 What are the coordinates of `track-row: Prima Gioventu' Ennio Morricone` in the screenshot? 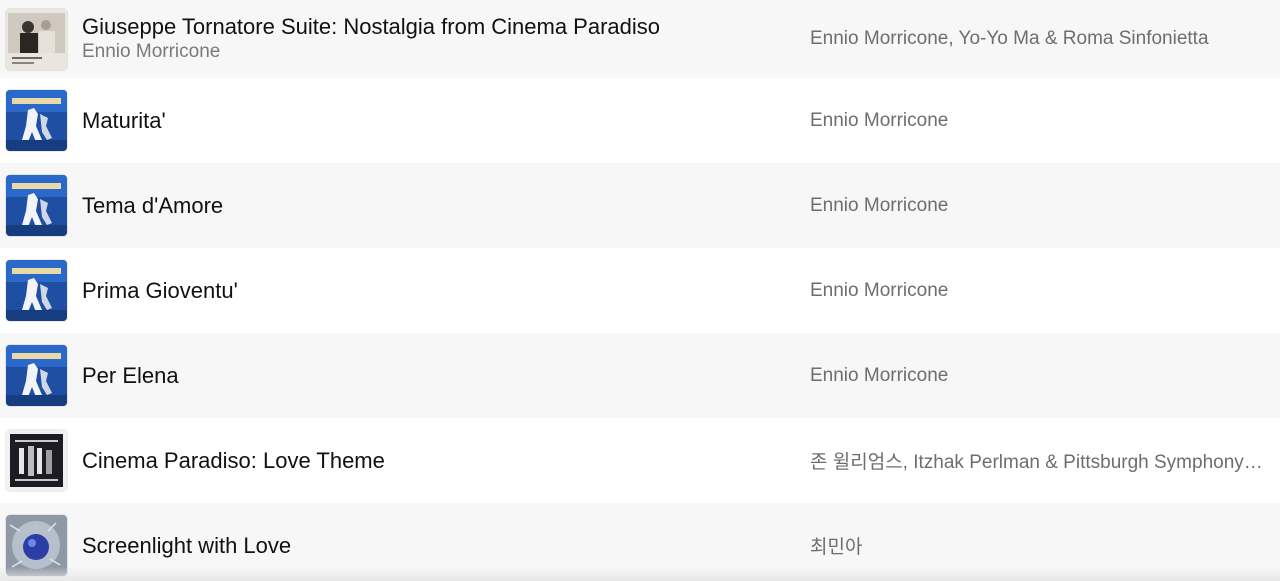 It's located at (640, 290).